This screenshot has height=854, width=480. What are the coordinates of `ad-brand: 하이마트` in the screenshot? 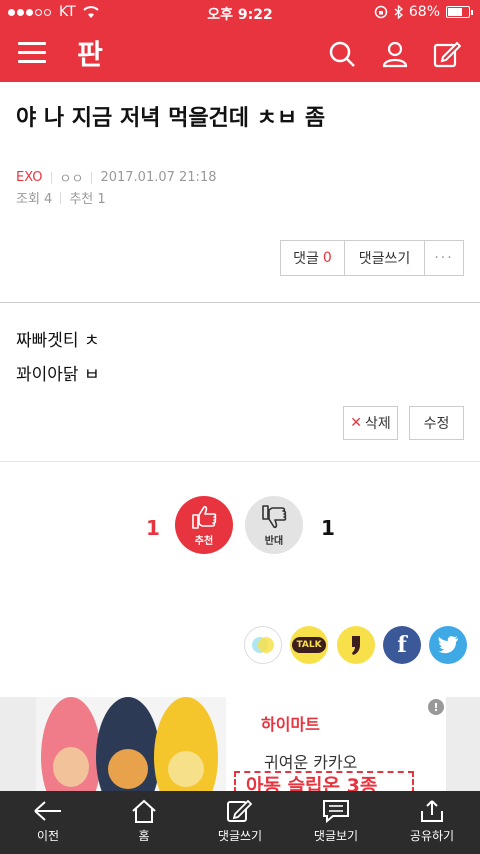 It's located at (290, 724).